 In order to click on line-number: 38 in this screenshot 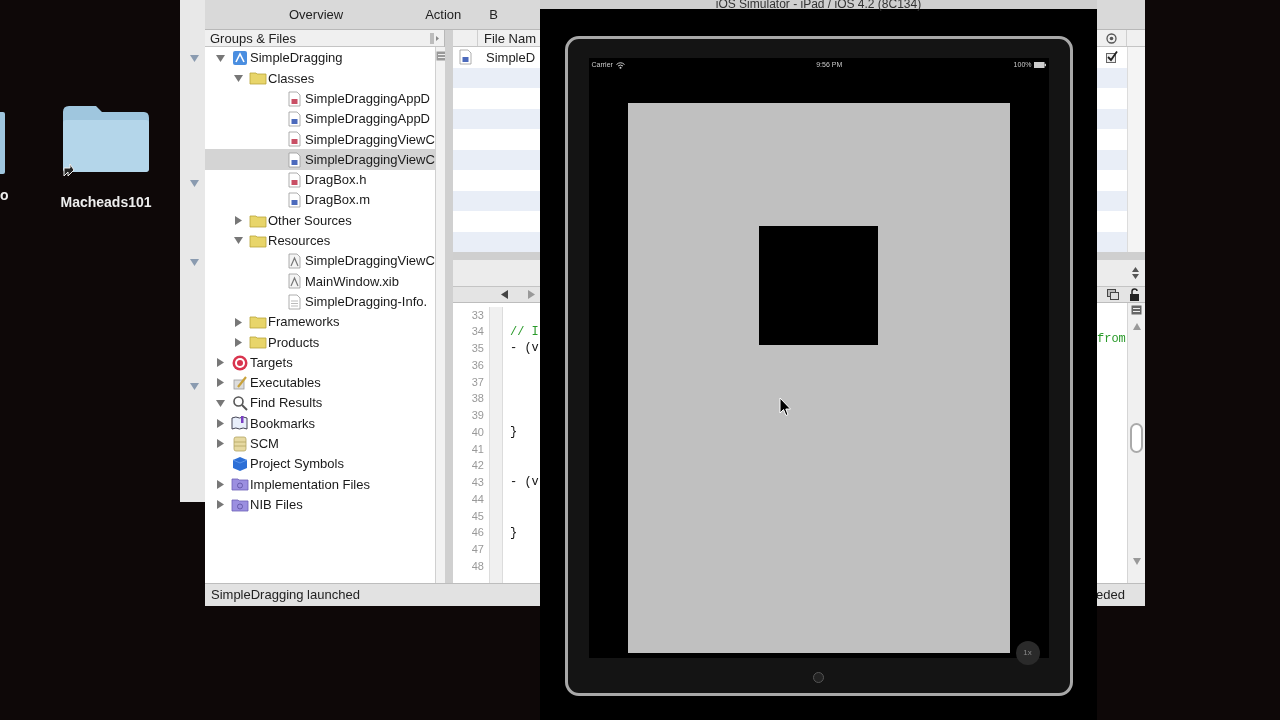, I will do `click(477, 399)`.